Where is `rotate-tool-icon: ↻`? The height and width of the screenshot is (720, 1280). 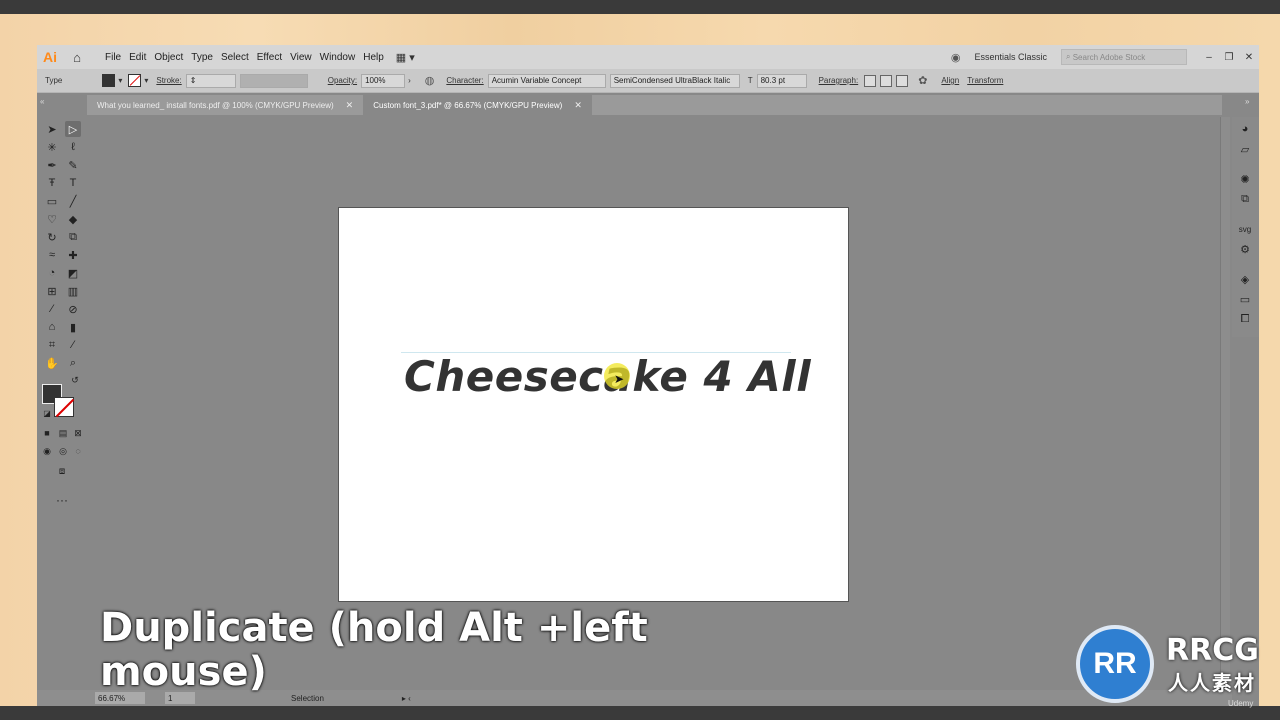 rotate-tool-icon: ↻ is located at coordinates (52, 237).